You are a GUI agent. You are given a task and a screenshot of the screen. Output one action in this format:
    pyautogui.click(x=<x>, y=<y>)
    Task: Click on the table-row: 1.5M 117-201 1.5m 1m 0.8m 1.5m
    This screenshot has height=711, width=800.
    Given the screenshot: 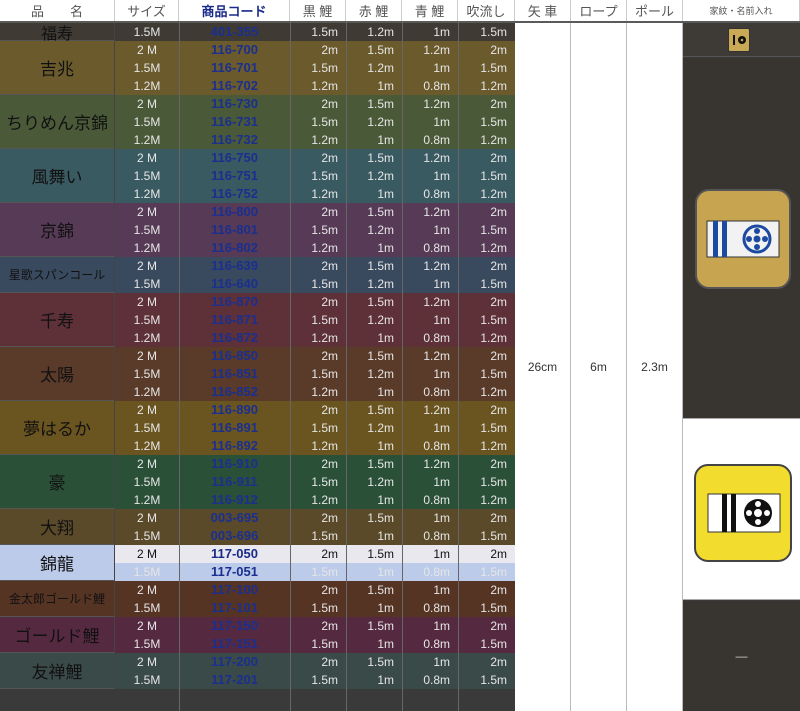 What is the action you would take?
    pyautogui.click(x=315, y=680)
    